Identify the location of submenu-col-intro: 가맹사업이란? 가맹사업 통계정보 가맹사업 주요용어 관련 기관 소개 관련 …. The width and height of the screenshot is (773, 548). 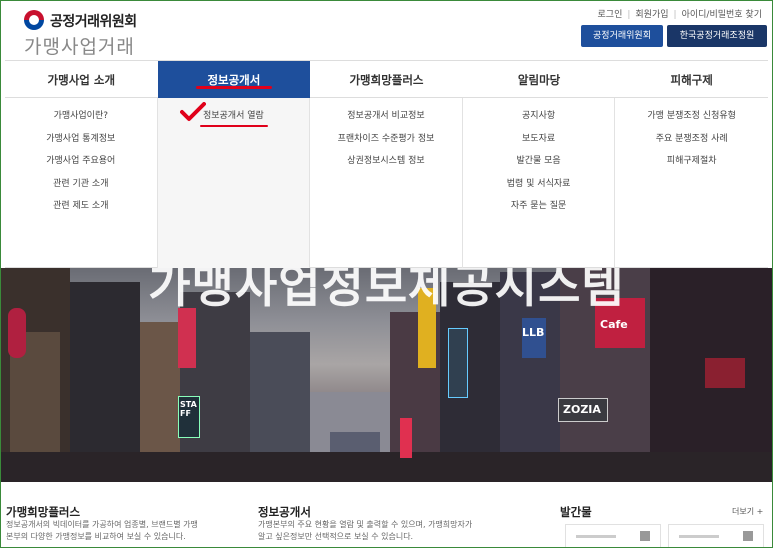
(81, 183).